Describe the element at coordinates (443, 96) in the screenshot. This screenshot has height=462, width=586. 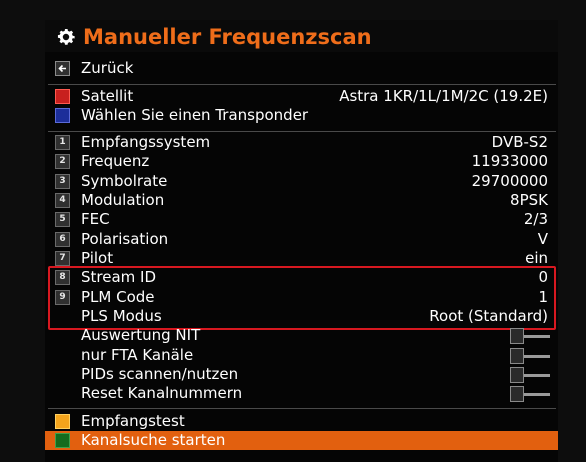
I see `satellite-value: Astra 1KR/1L/1M/2C (19.2E)` at that location.